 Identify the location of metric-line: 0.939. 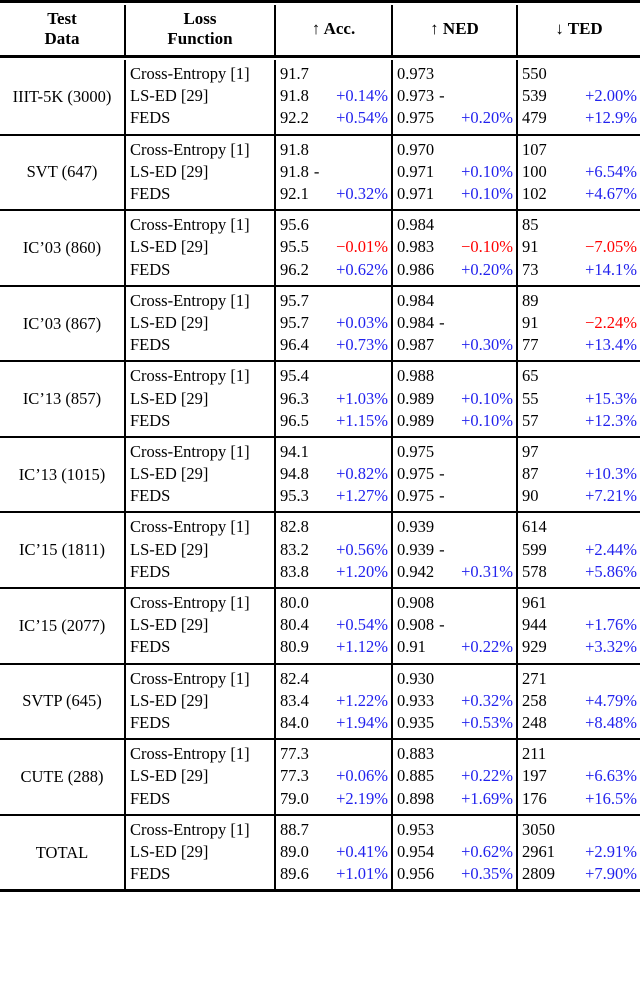
(454, 527).